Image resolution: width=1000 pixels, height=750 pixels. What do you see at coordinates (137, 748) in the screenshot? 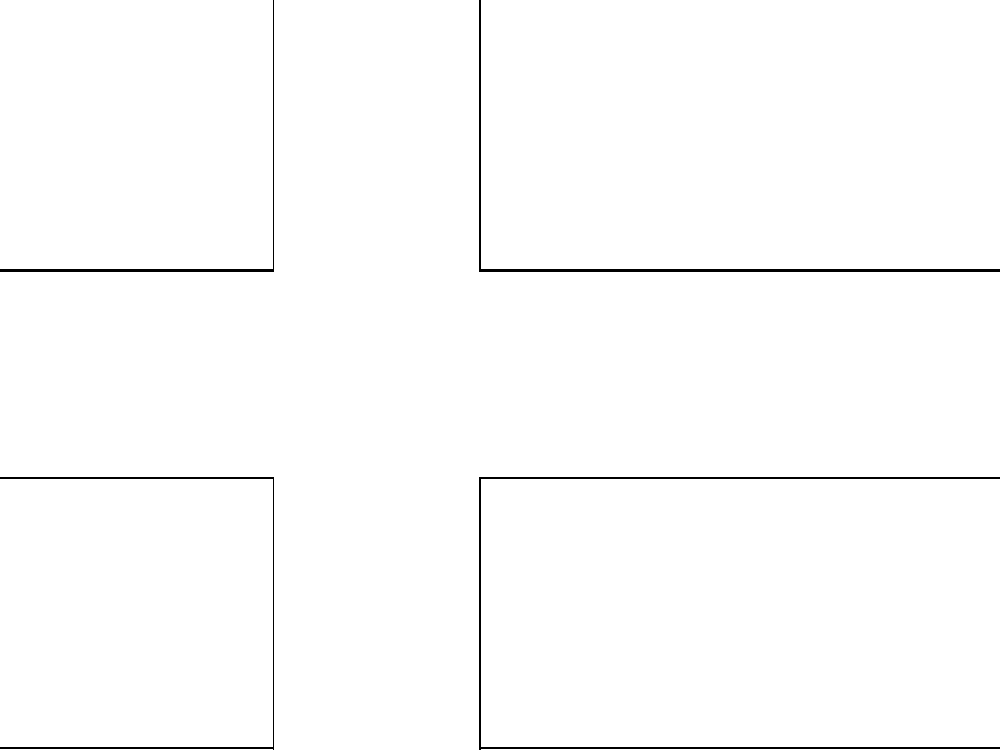
I see `lower-left-bottom-edge` at bounding box center [137, 748].